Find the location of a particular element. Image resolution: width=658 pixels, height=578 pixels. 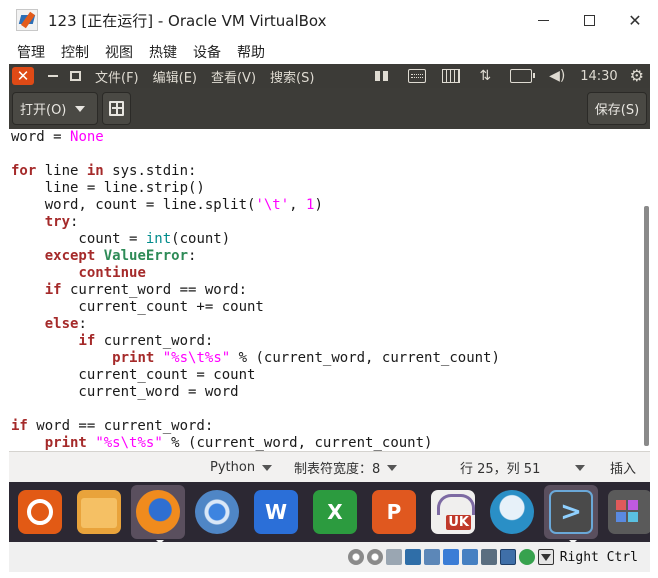

minimize-button is located at coordinates (543, 20).